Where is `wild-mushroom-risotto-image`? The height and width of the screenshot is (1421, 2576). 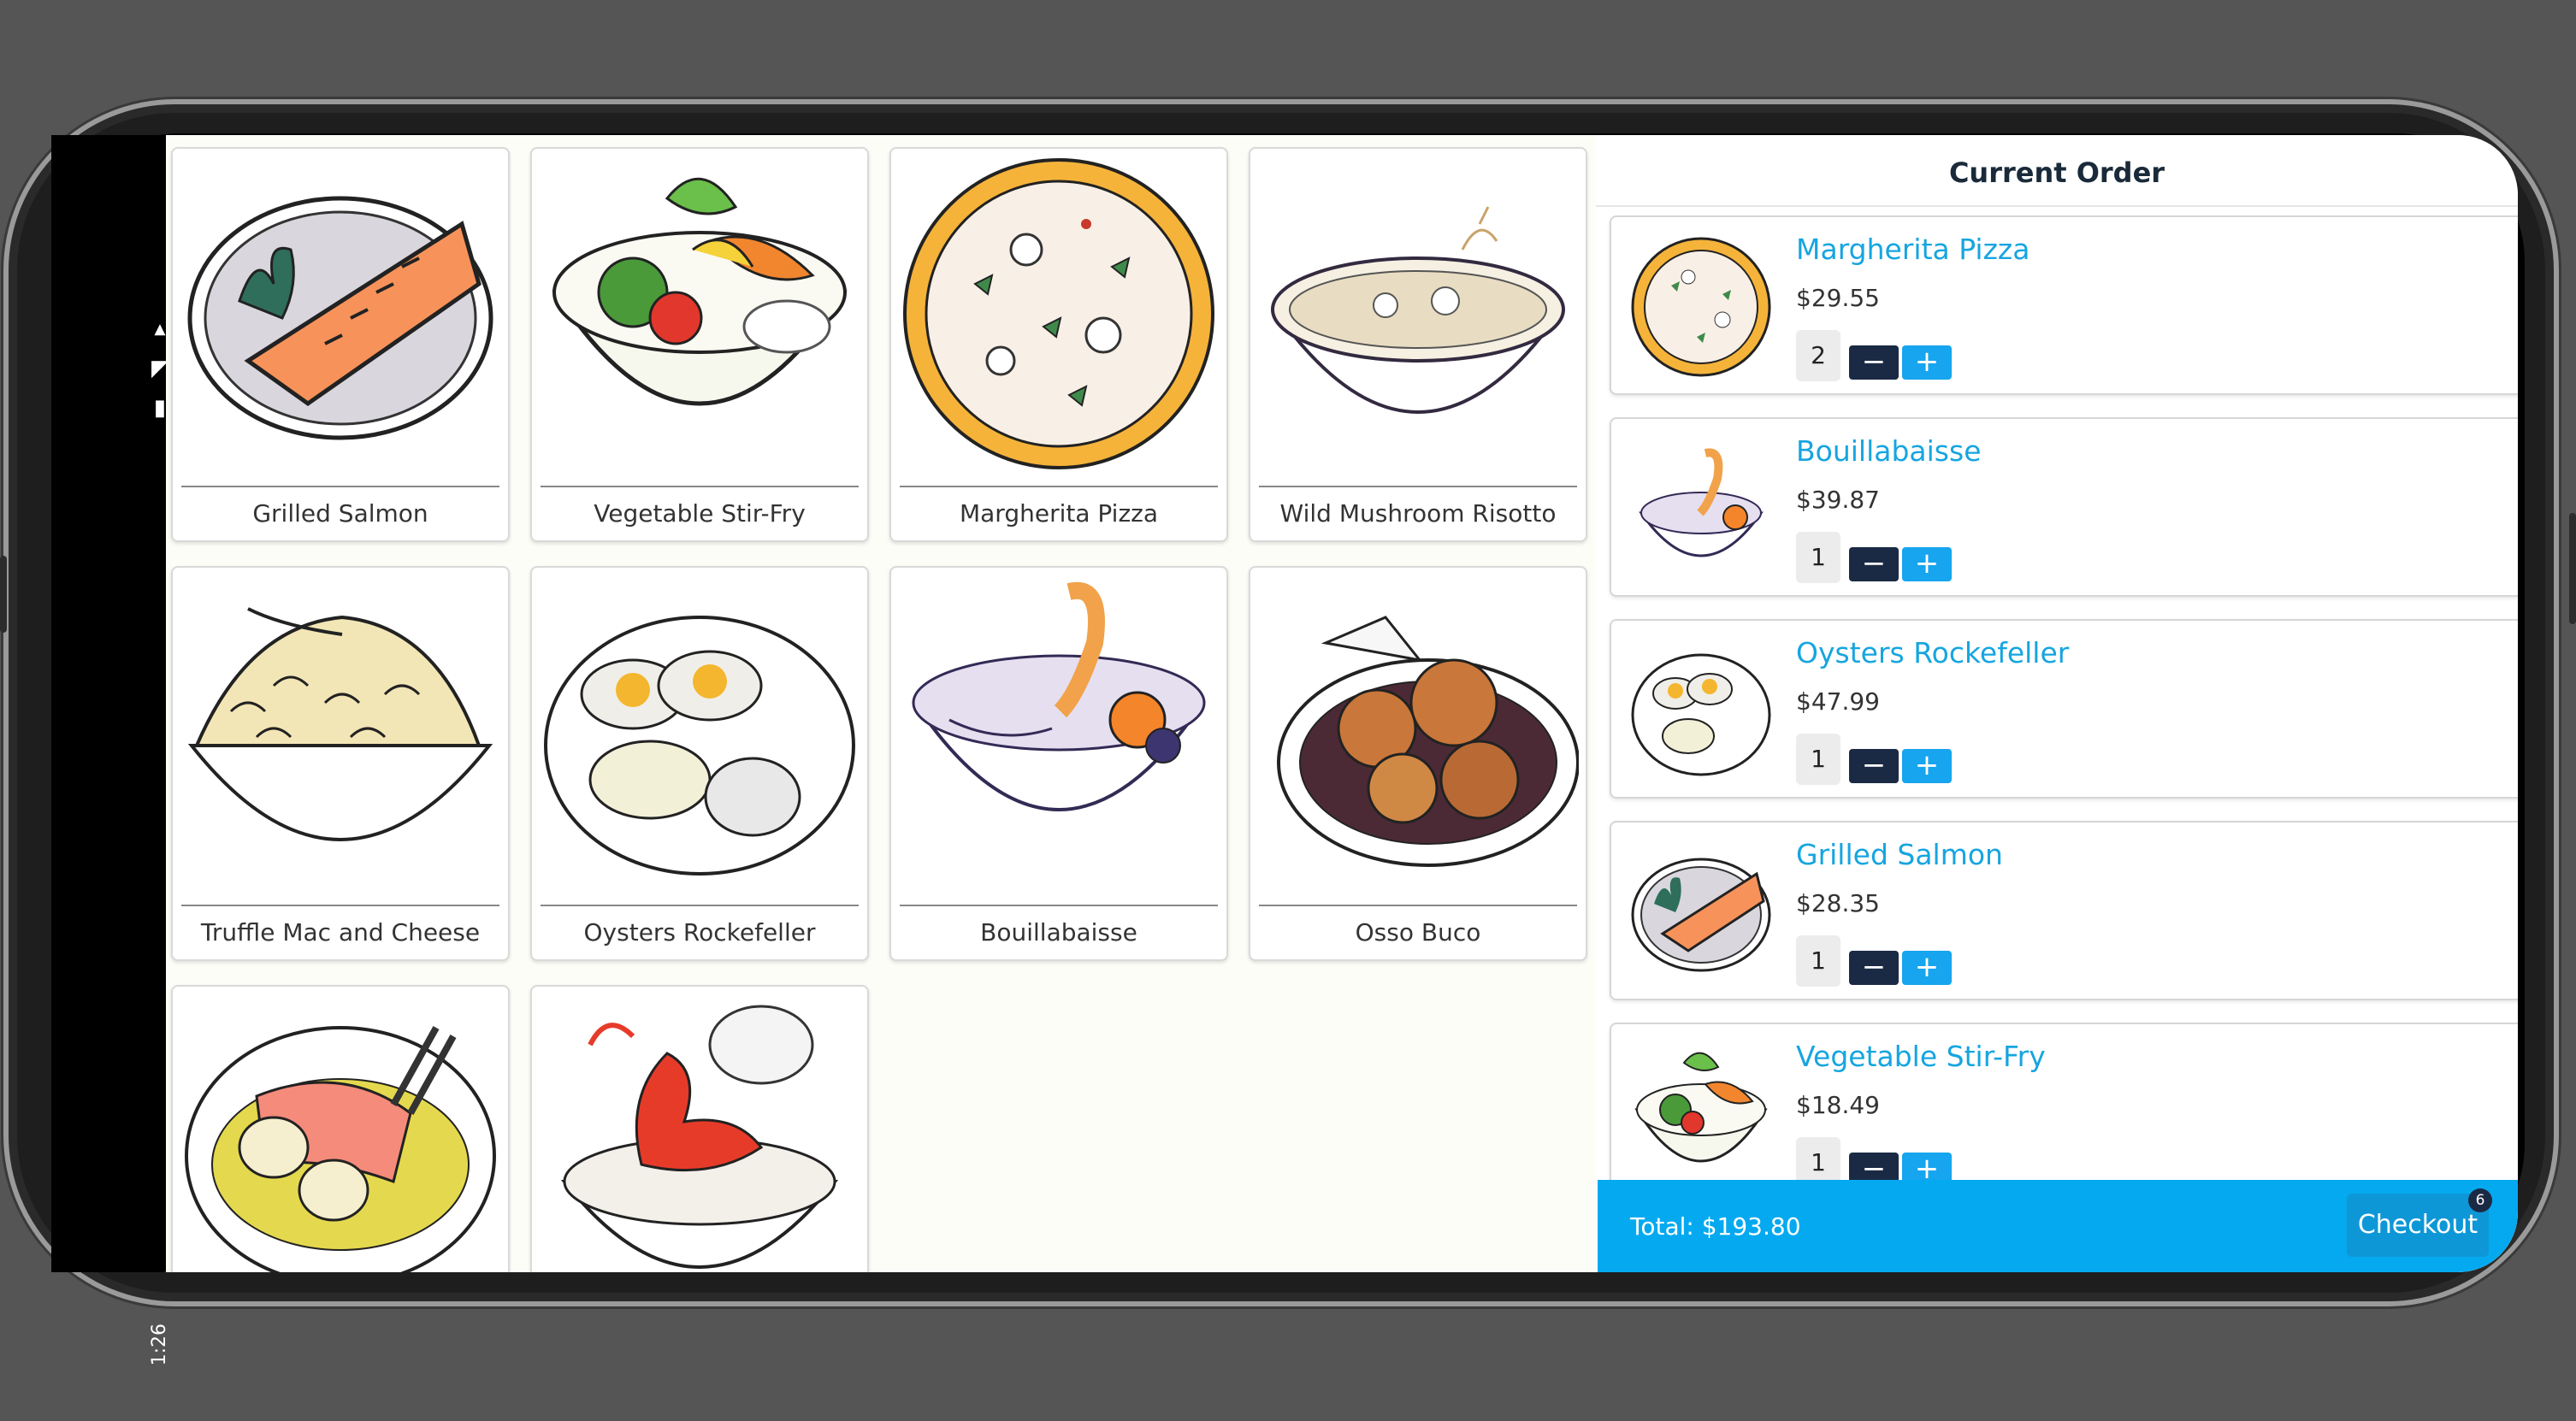
wild-mushroom-risotto-image is located at coordinates (1418, 310).